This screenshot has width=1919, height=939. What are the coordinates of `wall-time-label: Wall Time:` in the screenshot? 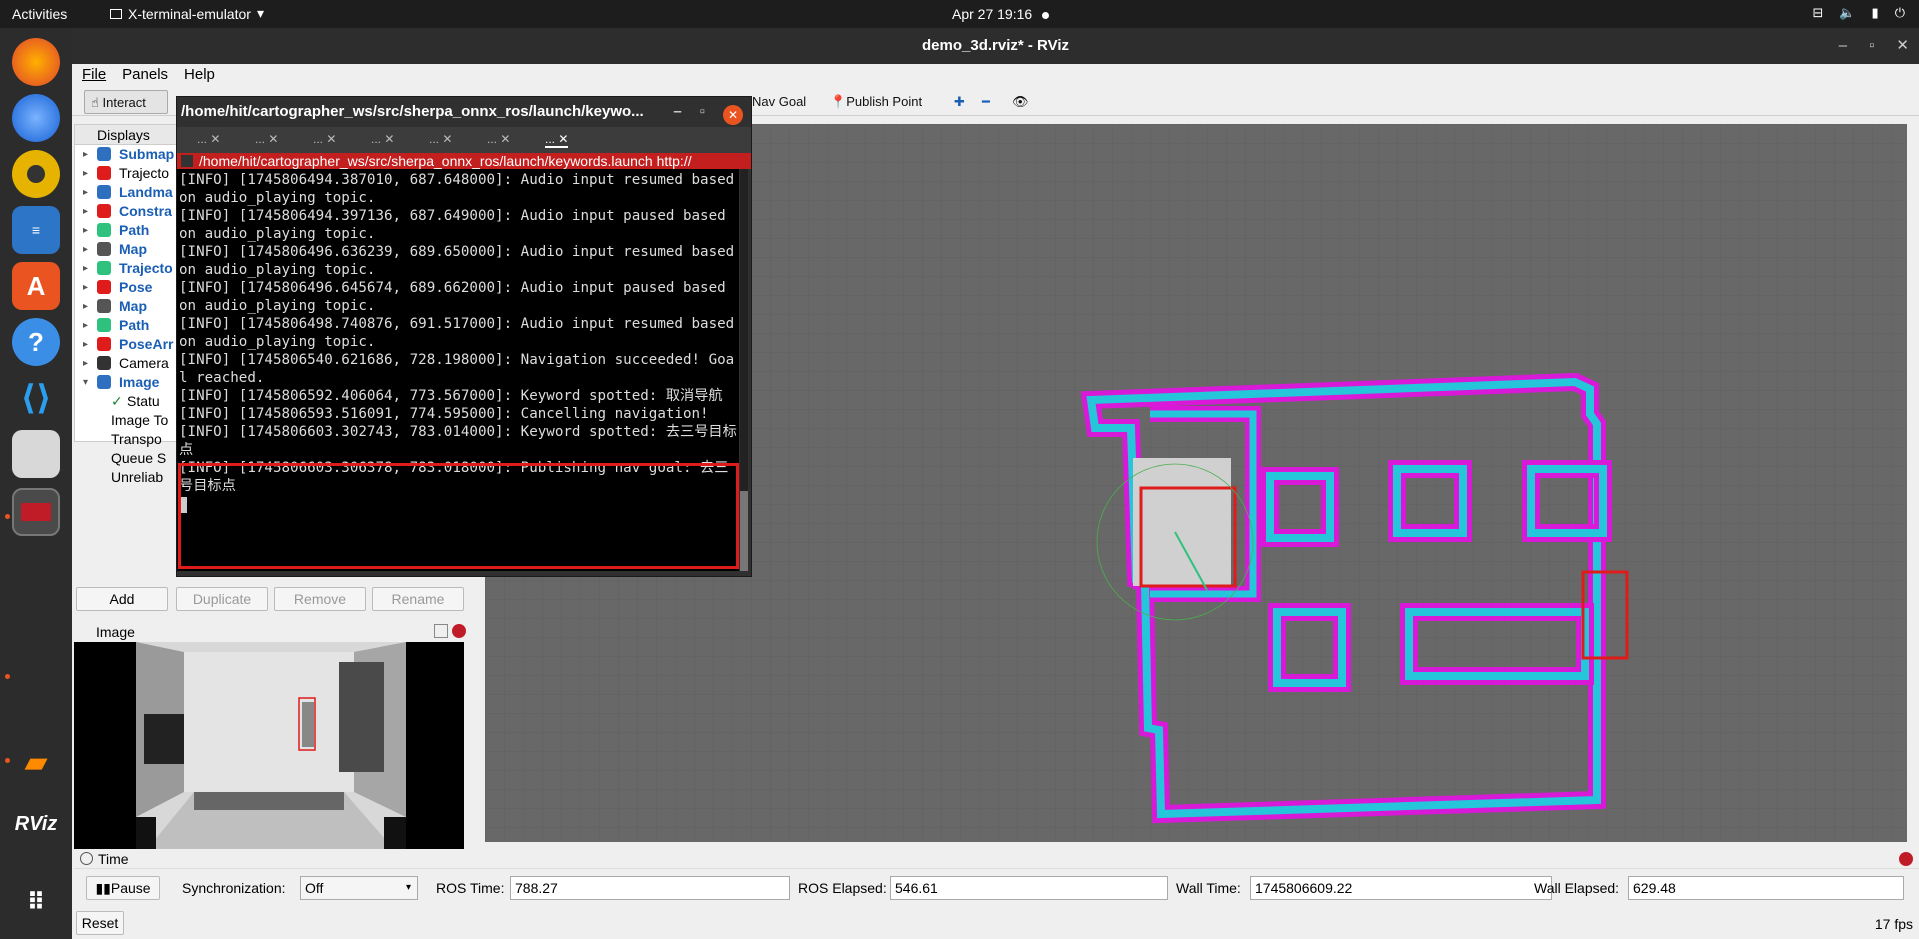 It's located at (1208, 888).